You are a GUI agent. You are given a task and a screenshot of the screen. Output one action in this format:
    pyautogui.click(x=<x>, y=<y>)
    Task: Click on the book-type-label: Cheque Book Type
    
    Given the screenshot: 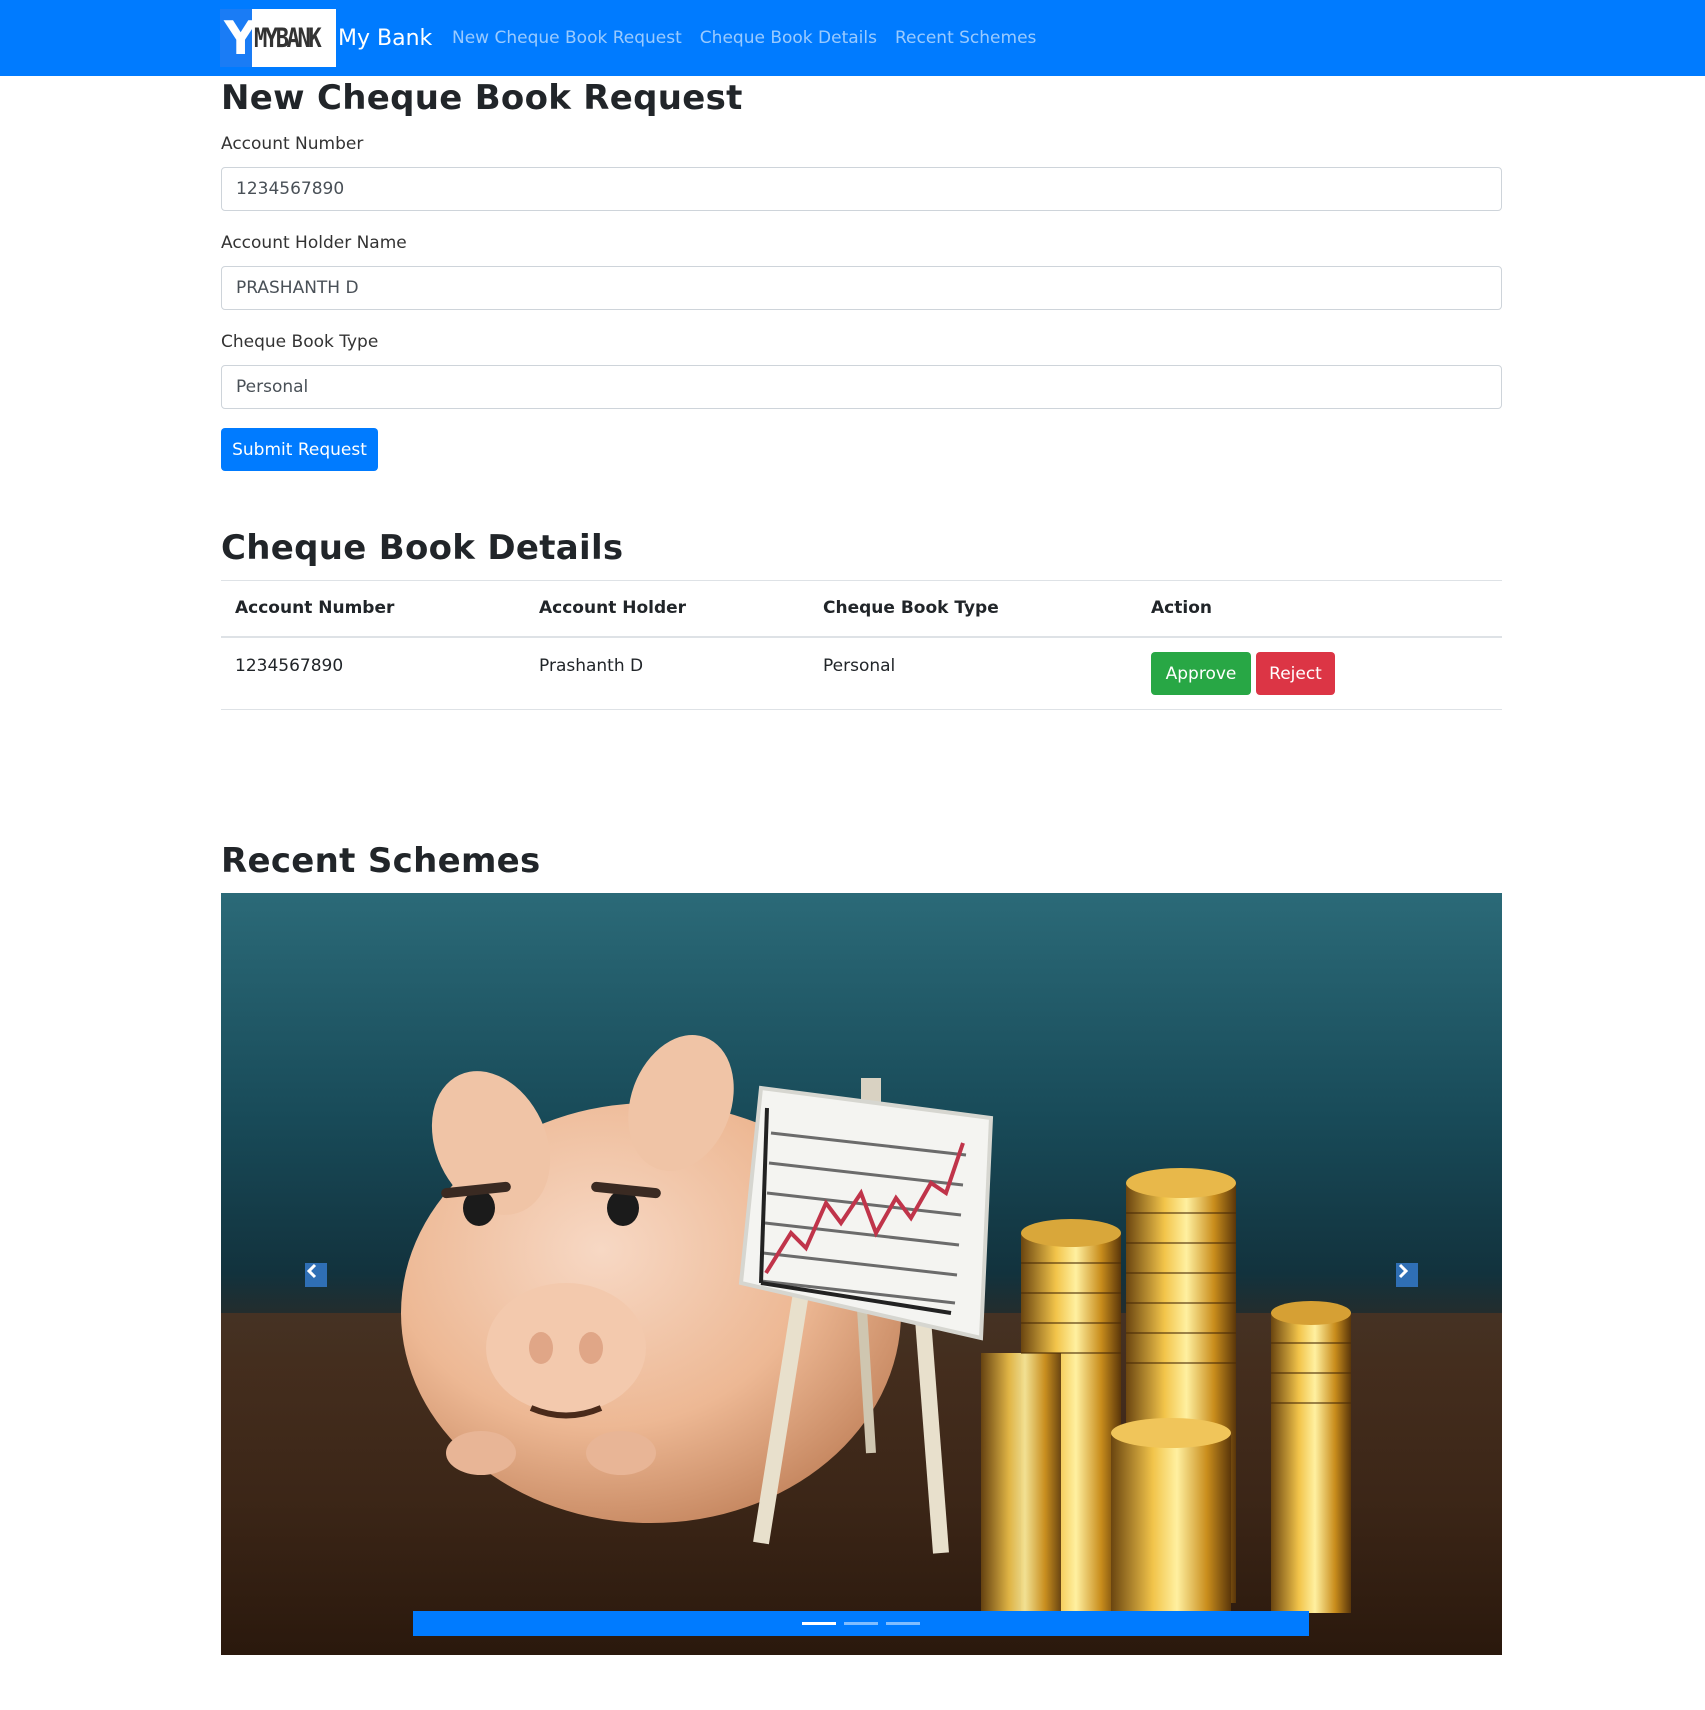 What is the action you would take?
    pyautogui.click(x=300, y=342)
    